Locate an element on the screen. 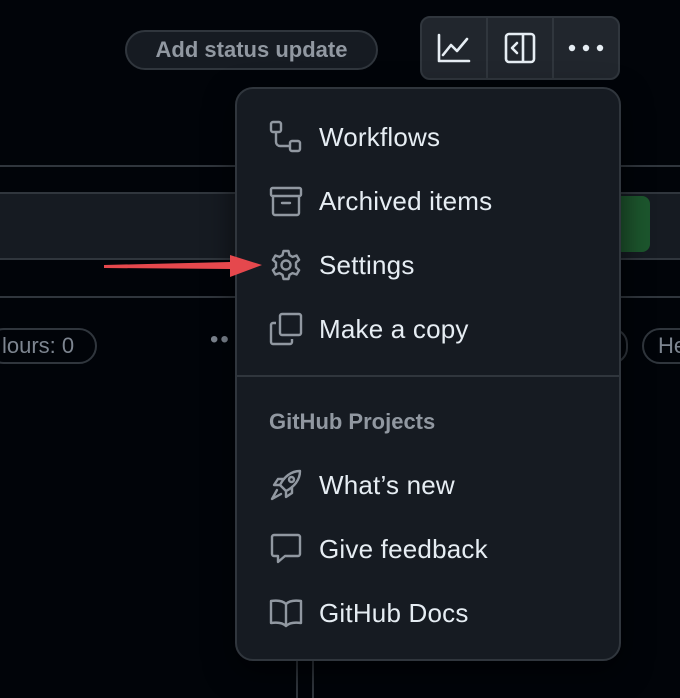 Image resolution: width=680 pixels, height=698 pixels. copy-icon is located at coordinates (286, 329).